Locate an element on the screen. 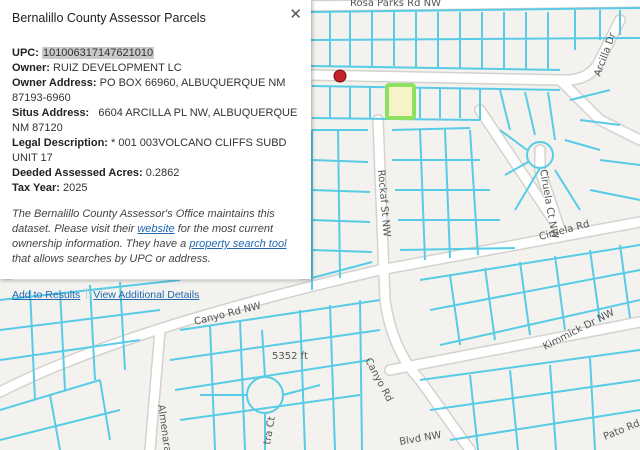 This screenshot has height=450, width=640. owner-address-label: Owner Address: is located at coordinates (54, 83).